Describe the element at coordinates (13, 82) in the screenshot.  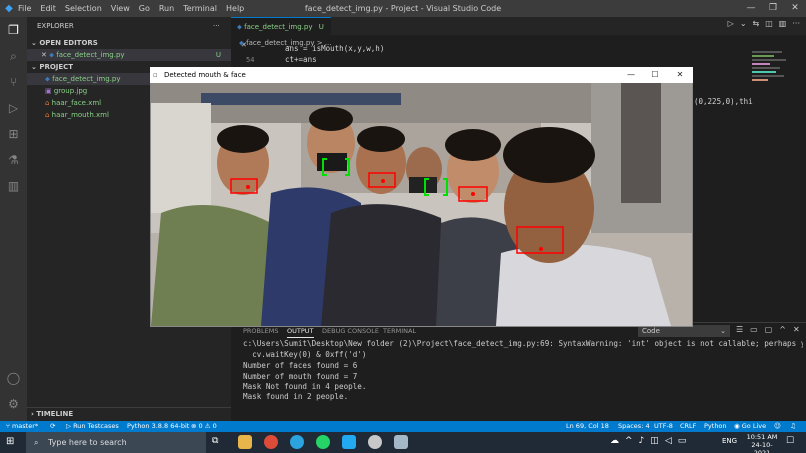
I see `source-control-icon: ⑂` at that location.